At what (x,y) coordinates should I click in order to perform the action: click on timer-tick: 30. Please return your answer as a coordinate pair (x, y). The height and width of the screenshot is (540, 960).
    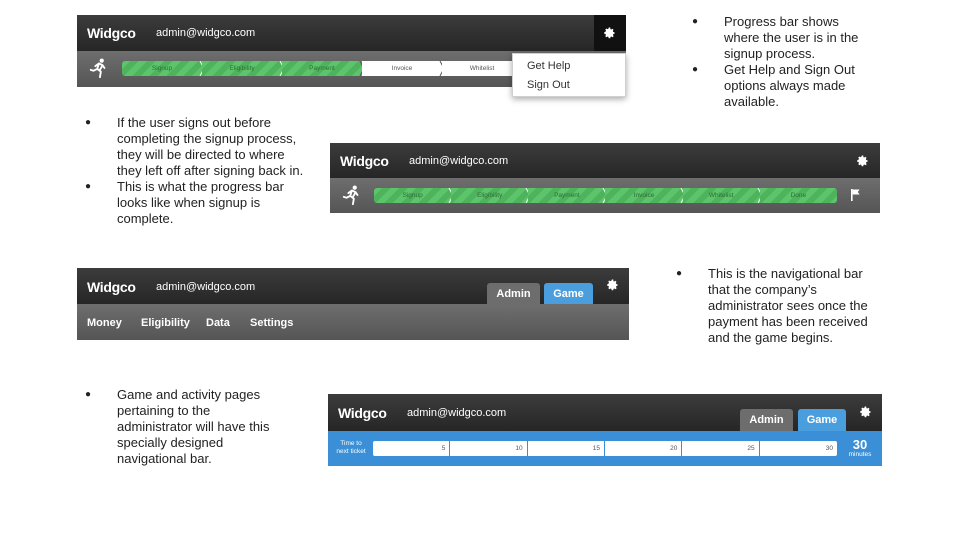
    Looking at the image, I should click on (829, 448).